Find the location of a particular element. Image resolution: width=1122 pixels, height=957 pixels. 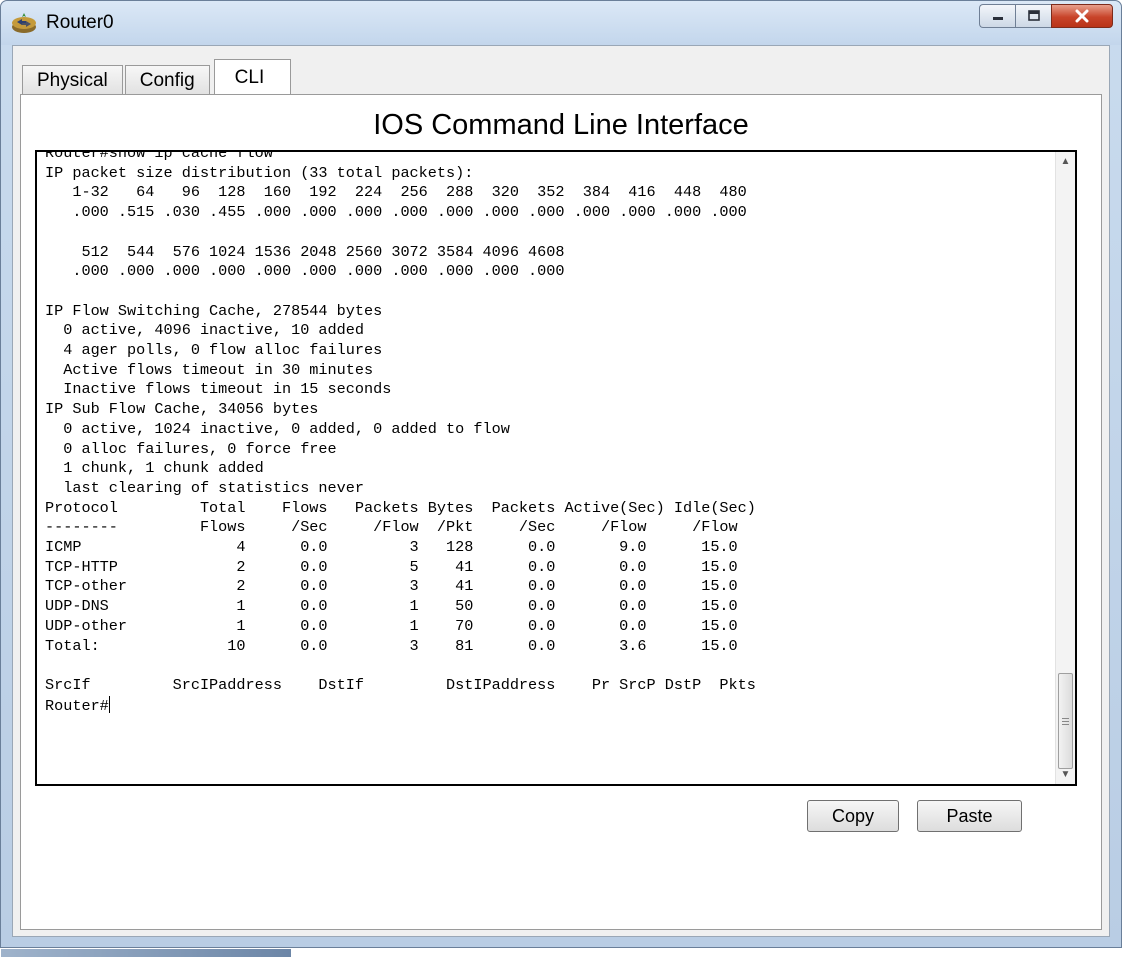

minimize-icon is located at coordinates (997, 18).